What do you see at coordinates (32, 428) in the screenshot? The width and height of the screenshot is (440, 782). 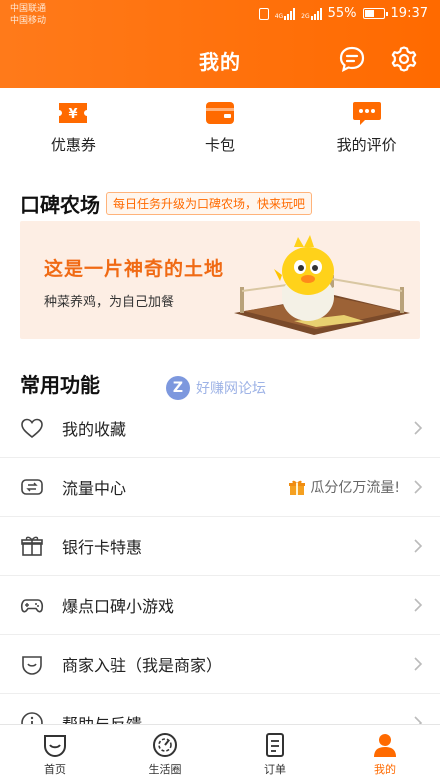 I see `heart-icon` at bounding box center [32, 428].